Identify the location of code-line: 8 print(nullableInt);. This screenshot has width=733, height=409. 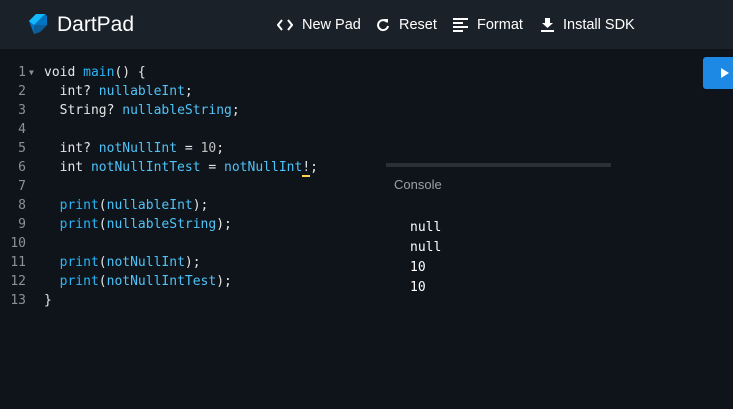
(192, 205).